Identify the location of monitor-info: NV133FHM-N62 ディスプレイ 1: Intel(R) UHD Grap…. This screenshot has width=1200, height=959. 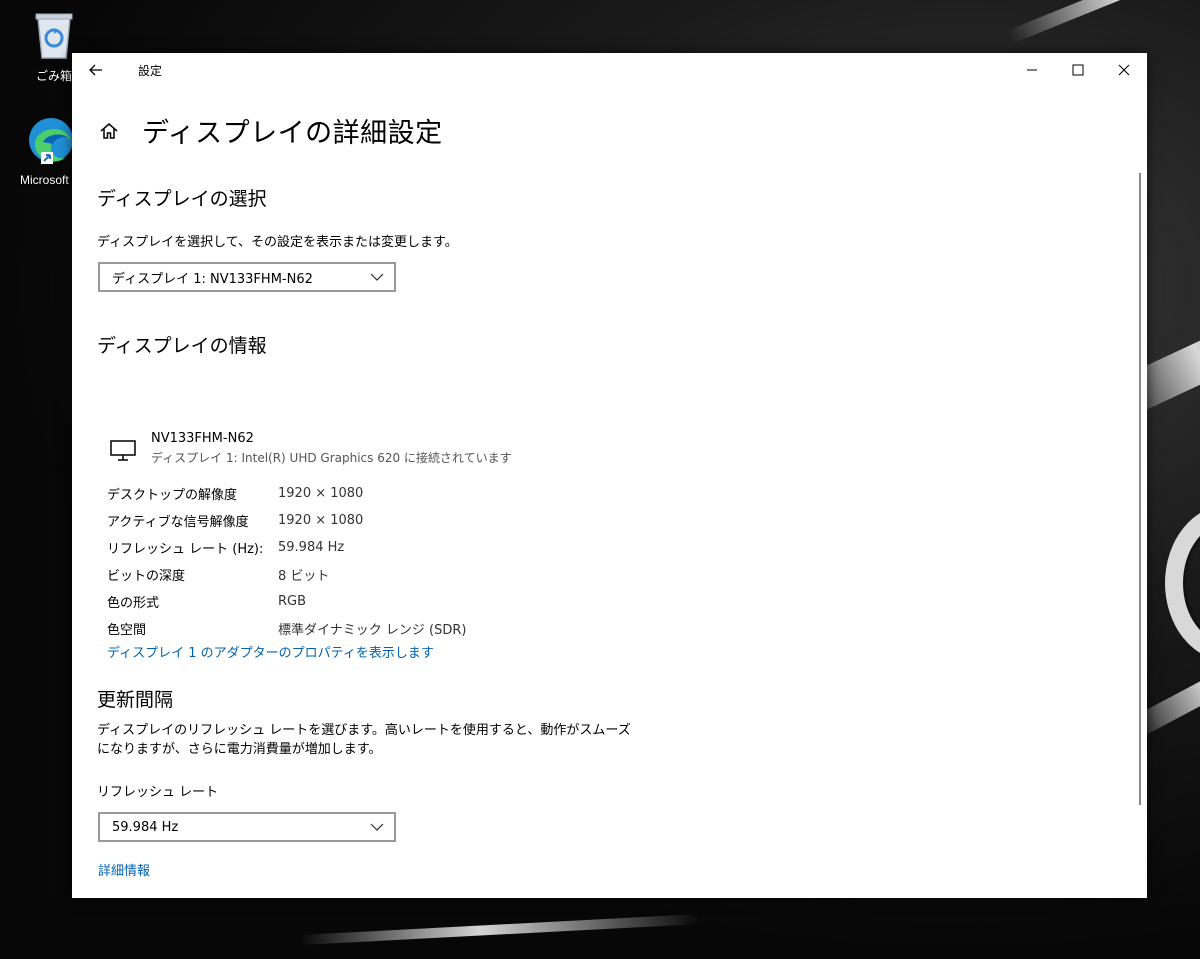
(310, 448).